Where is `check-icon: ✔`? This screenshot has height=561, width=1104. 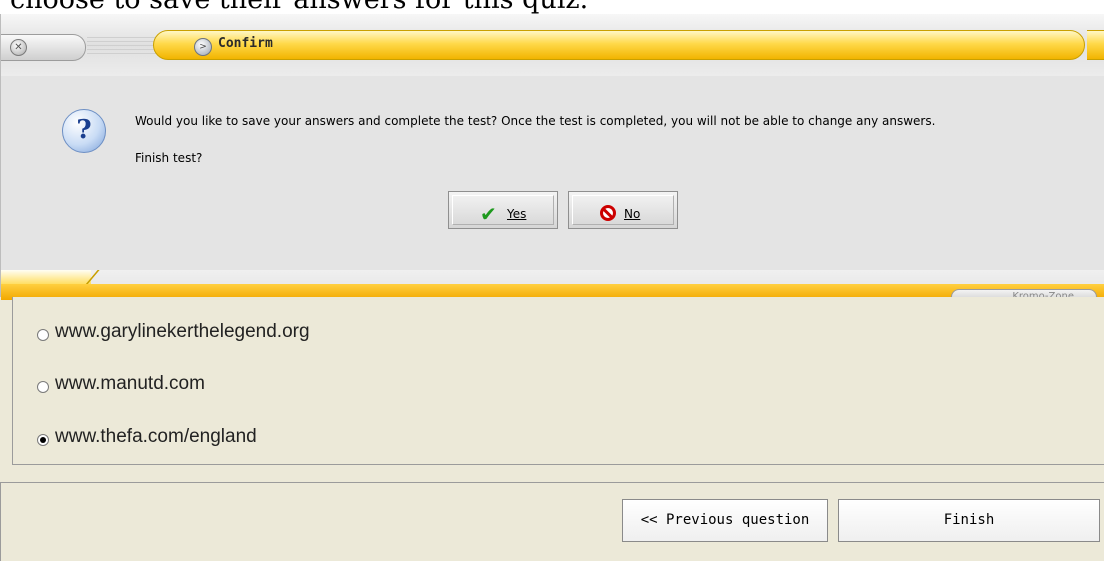 check-icon: ✔ is located at coordinates (488, 214).